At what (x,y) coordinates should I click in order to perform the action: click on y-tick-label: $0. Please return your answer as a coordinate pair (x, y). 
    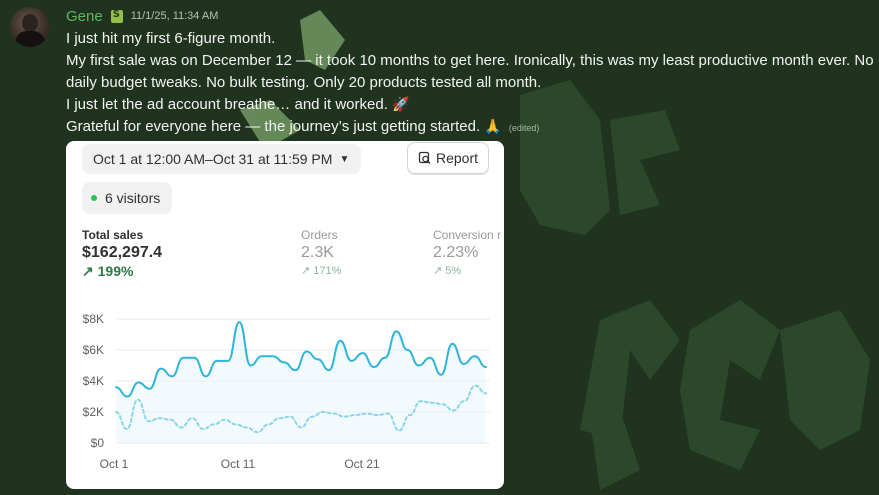
    Looking at the image, I should click on (98, 443).